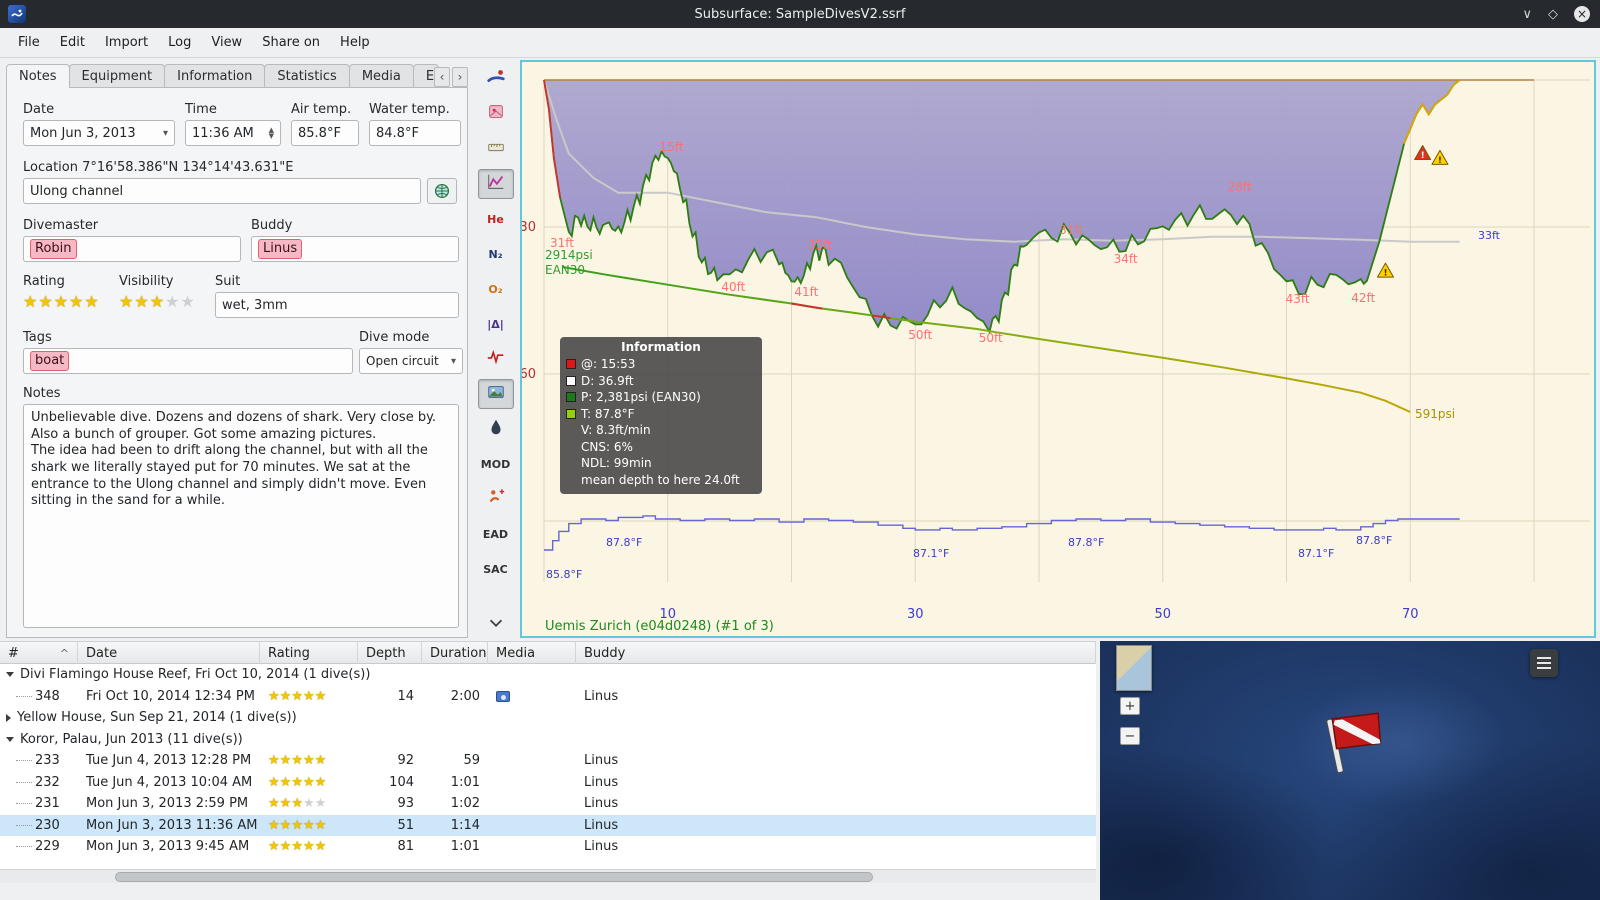 The height and width of the screenshot is (900, 1600). I want to click on menu-item-help: Help, so click(355, 42).